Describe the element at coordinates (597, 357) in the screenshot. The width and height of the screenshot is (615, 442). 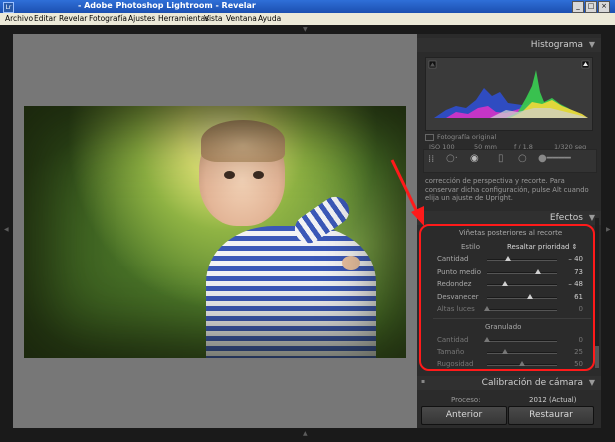
I see `scrollbar-thumb` at that location.